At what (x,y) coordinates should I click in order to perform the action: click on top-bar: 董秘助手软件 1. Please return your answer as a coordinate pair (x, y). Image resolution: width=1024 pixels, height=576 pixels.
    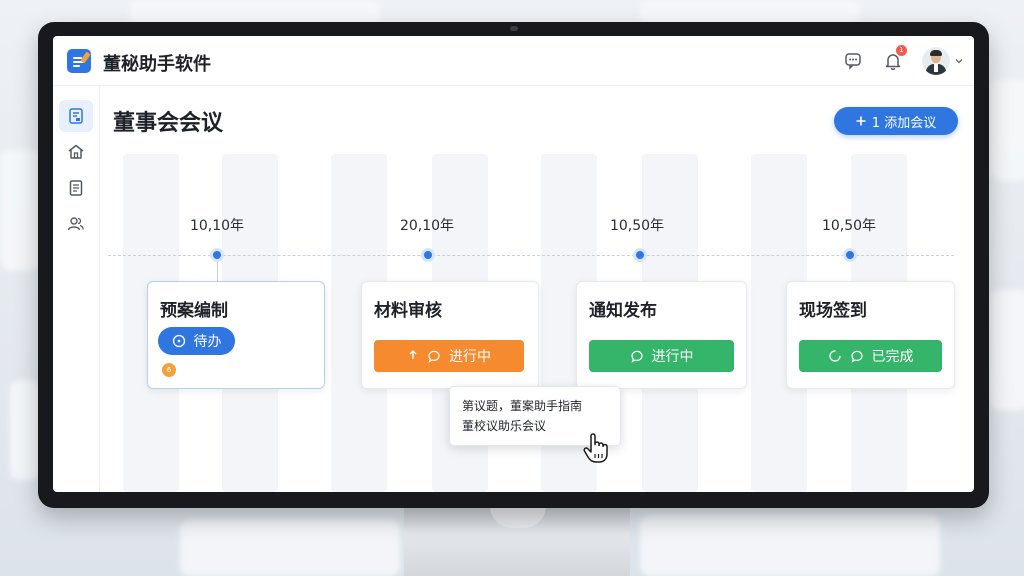
    Looking at the image, I should click on (513, 61).